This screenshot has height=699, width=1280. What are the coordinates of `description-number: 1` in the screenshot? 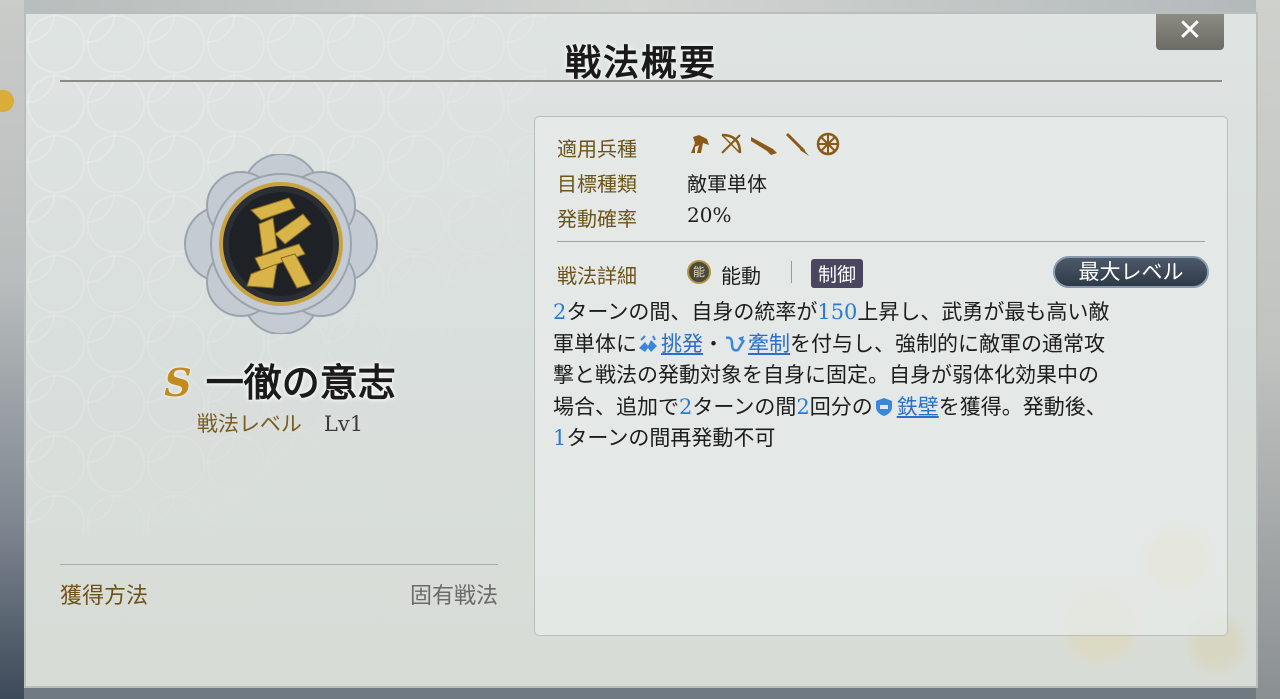 It's located at (560, 438).